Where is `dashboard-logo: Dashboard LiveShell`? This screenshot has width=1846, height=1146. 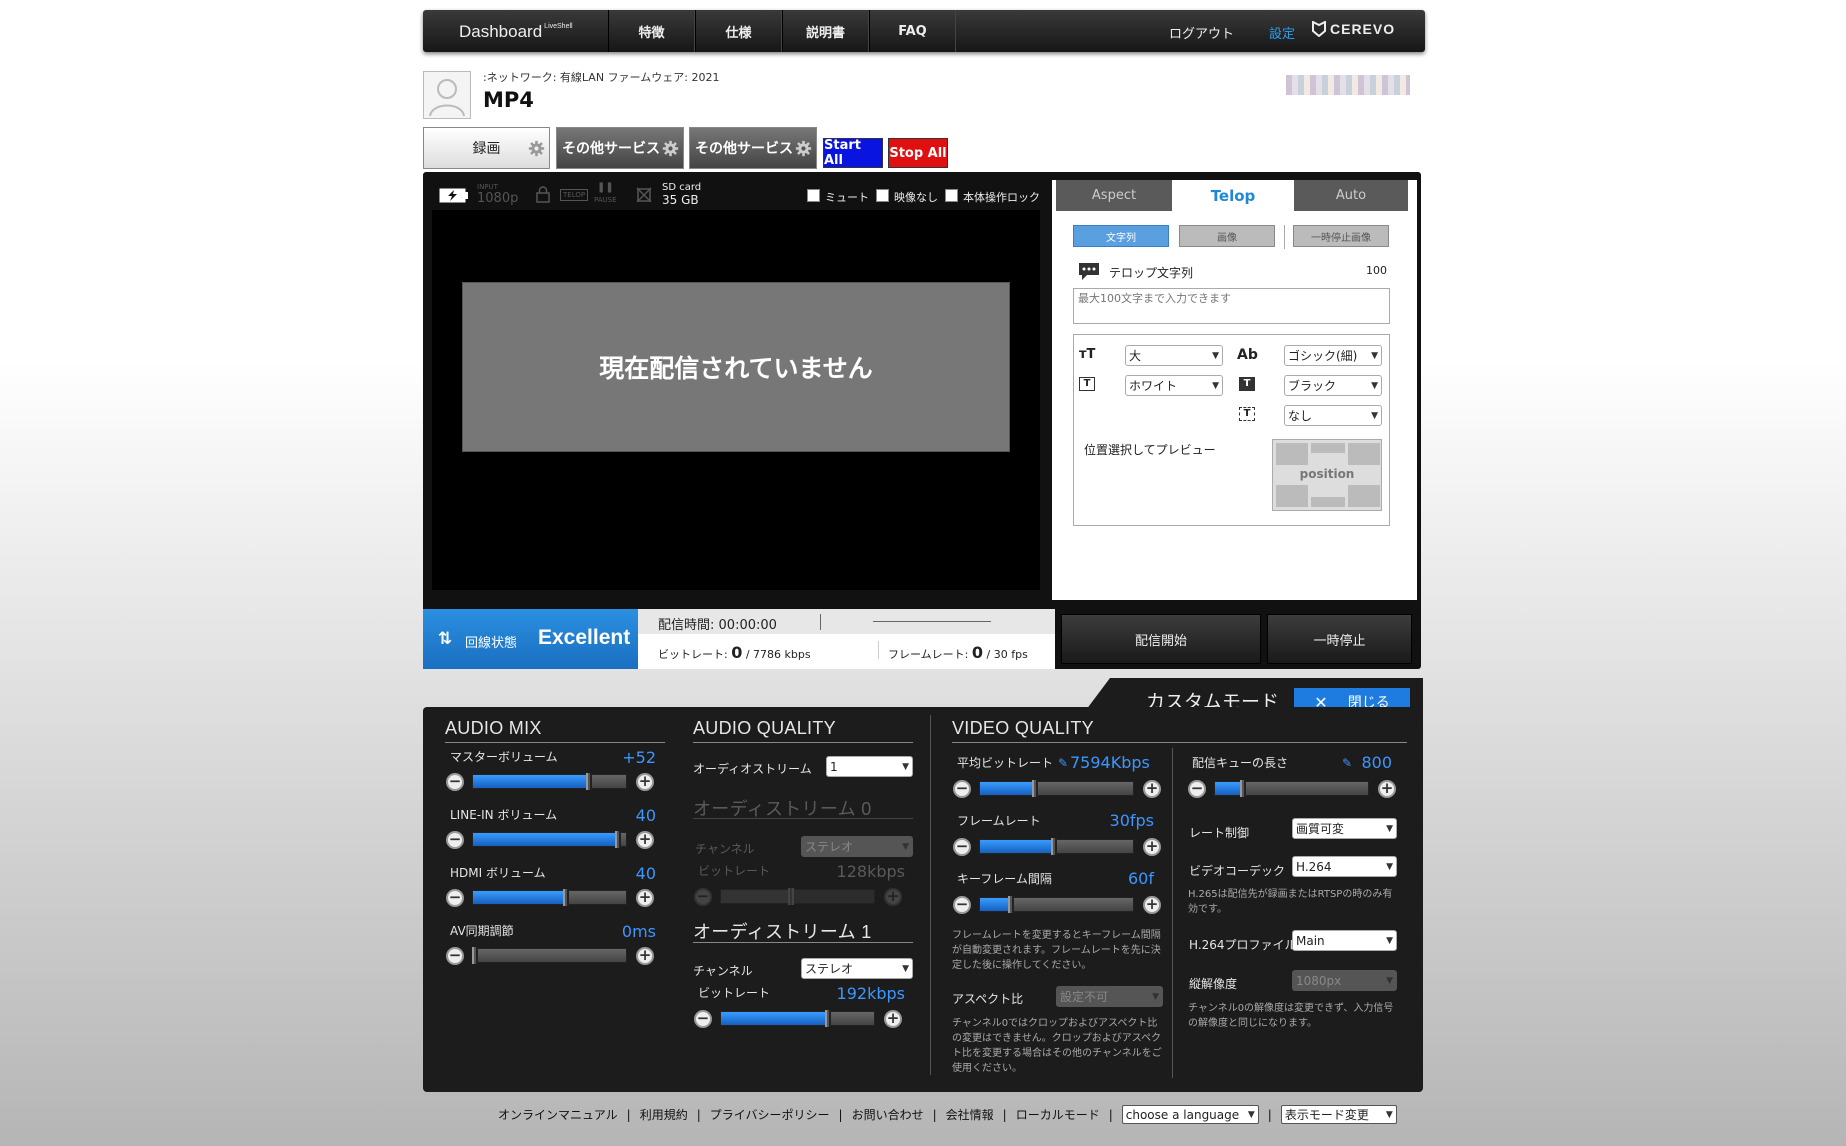 dashboard-logo: Dashboard LiveShell is located at coordinates (516, 32).